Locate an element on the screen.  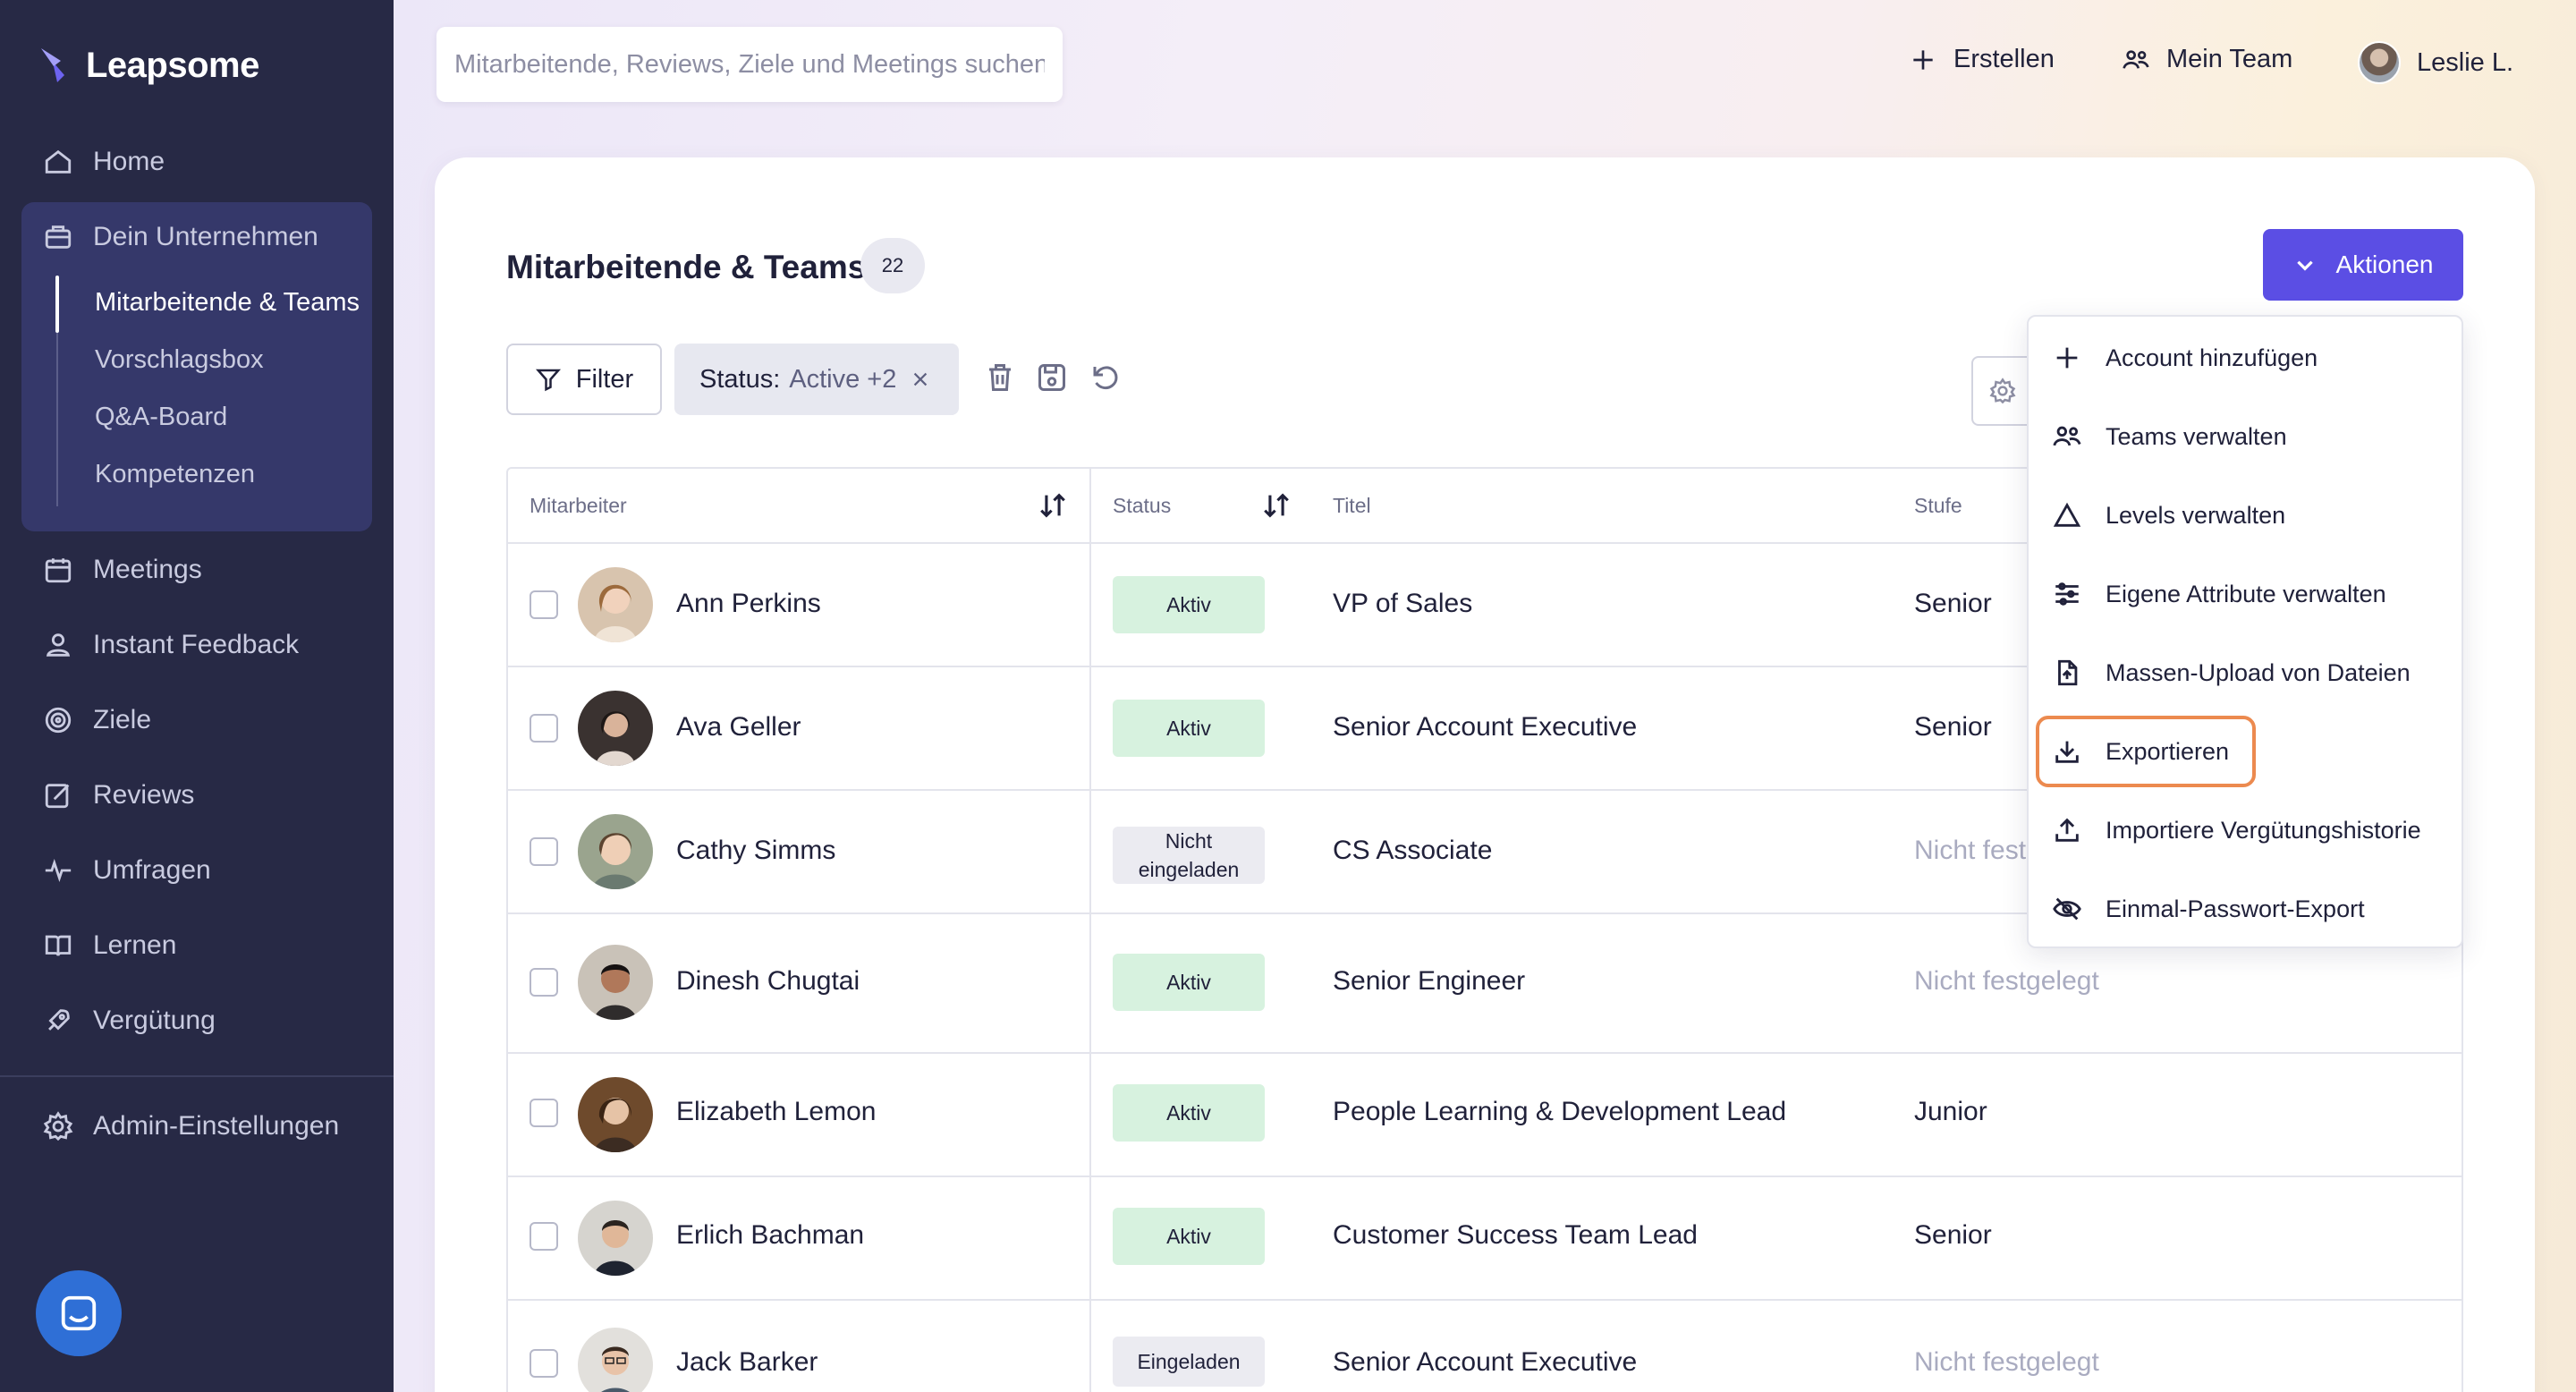
employee-title: People Learning & Development Lead is located at coordinates (1560, 1111).